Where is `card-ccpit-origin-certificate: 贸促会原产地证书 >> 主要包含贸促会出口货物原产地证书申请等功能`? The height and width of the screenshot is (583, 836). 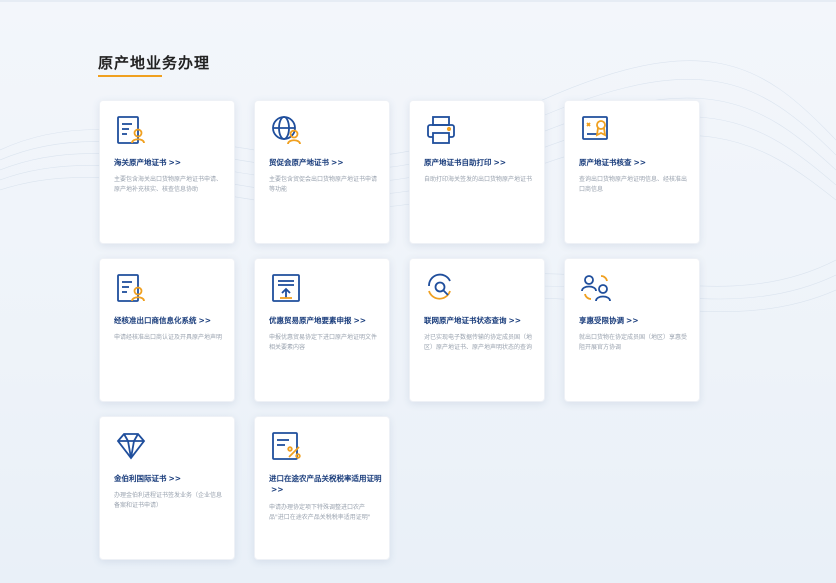 card-ccpit-origin-certificate: 贸促会原产地证书 >> 主要包含贸促会出口货物原产地证书申请等功能 is located at coordinates (322, 172).